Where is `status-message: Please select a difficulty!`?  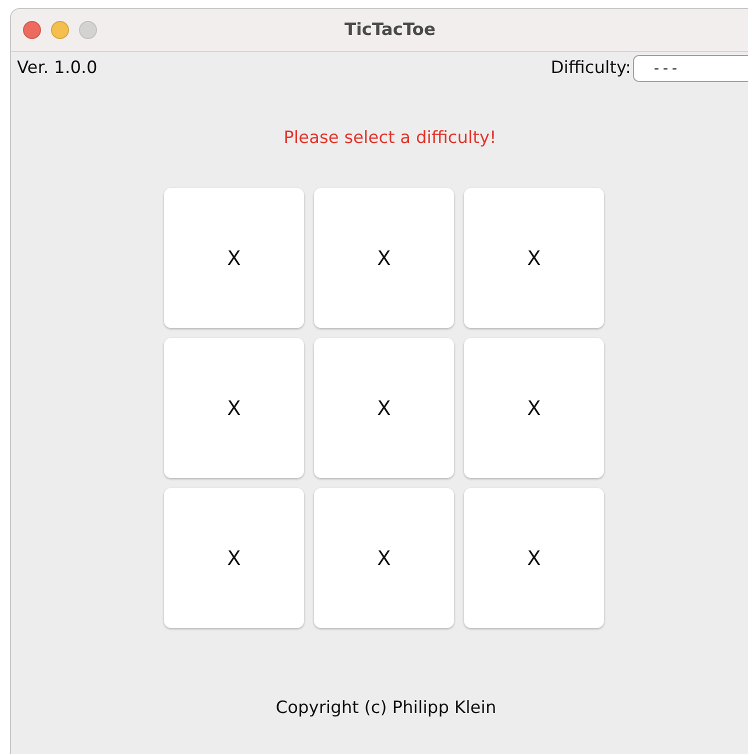 status-message: Please select a difficulty! is located at coordinates (390, 138).